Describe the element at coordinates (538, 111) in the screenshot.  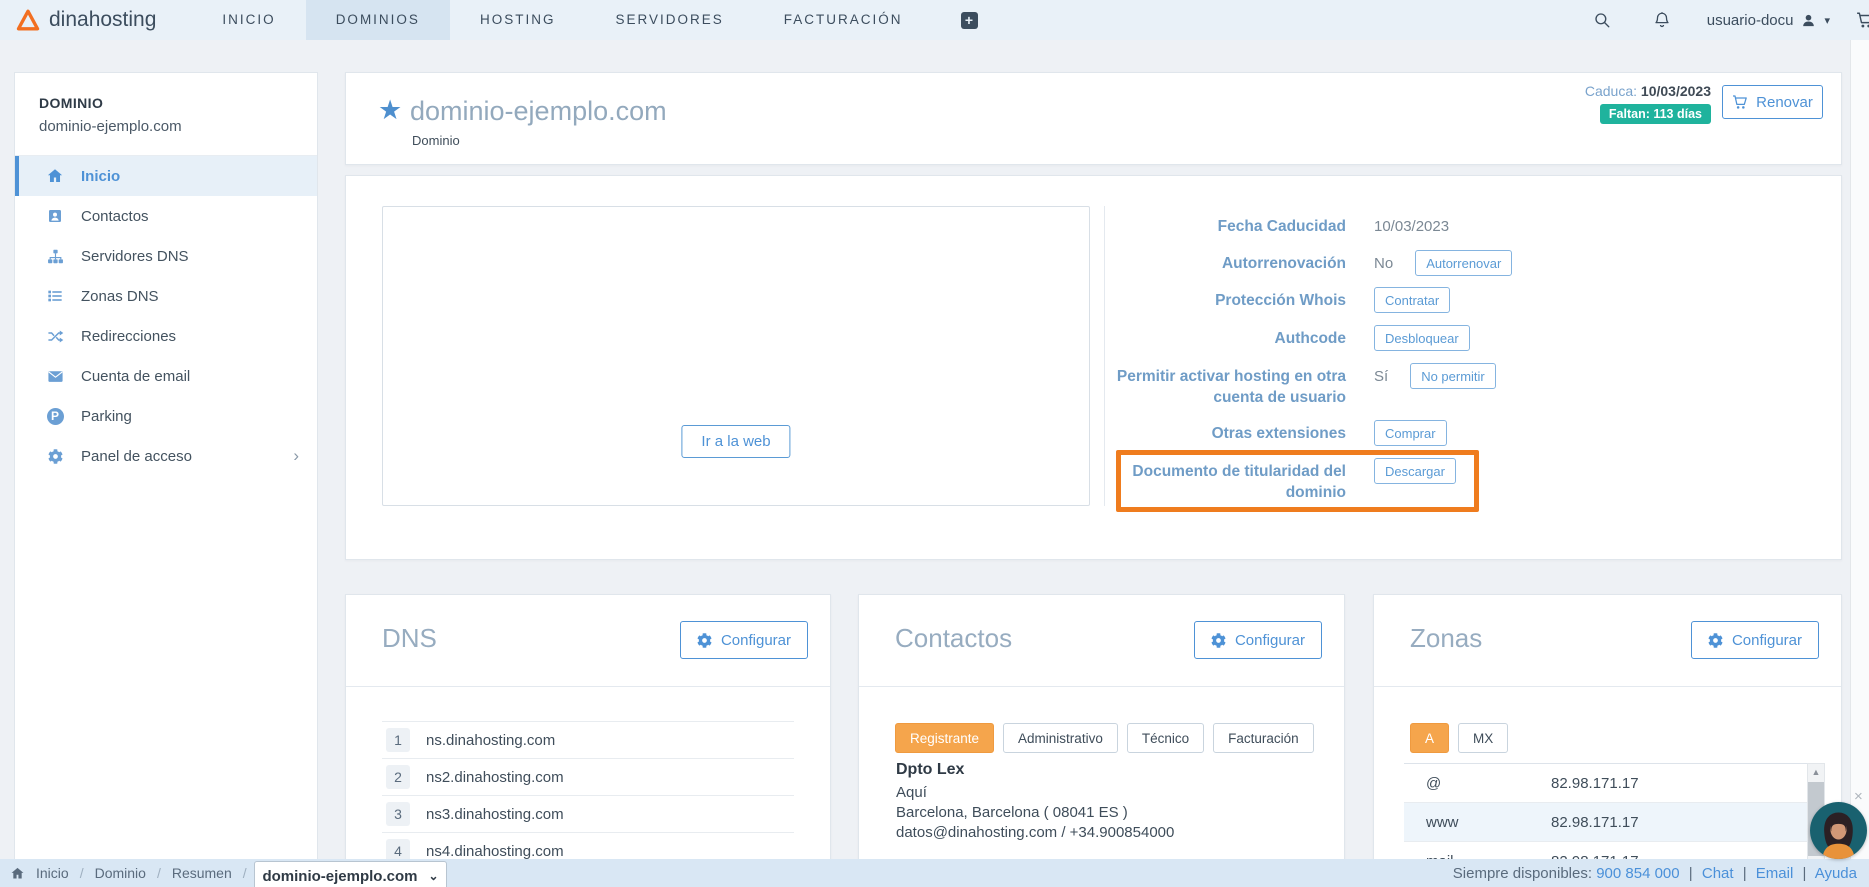
I see `domain-title: dominio-ejemplo.com` at that location.